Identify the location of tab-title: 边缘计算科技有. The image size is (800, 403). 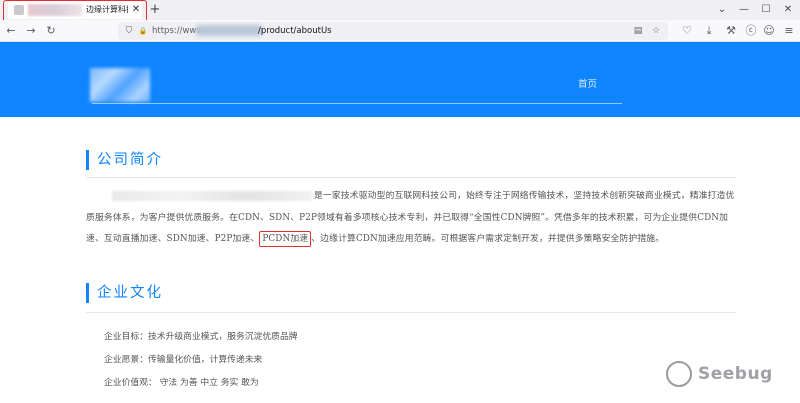
(107, 9).